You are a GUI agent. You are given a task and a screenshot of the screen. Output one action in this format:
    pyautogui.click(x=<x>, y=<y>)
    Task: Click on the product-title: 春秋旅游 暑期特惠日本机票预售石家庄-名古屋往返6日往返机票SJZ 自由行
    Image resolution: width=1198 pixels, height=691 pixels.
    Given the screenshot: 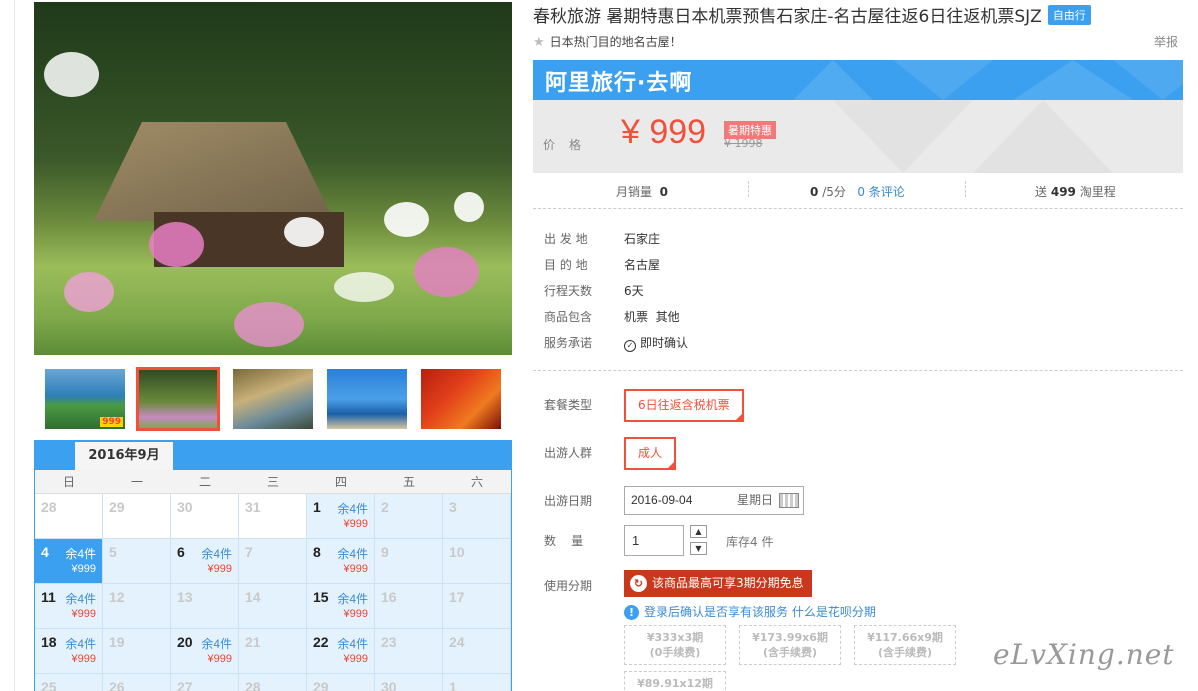 What is the action you would take?
    pyautogui.click(x=812, y=14)
    